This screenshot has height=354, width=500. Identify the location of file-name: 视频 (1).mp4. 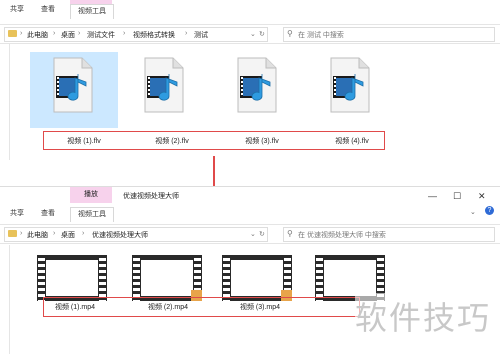
(75, 307).